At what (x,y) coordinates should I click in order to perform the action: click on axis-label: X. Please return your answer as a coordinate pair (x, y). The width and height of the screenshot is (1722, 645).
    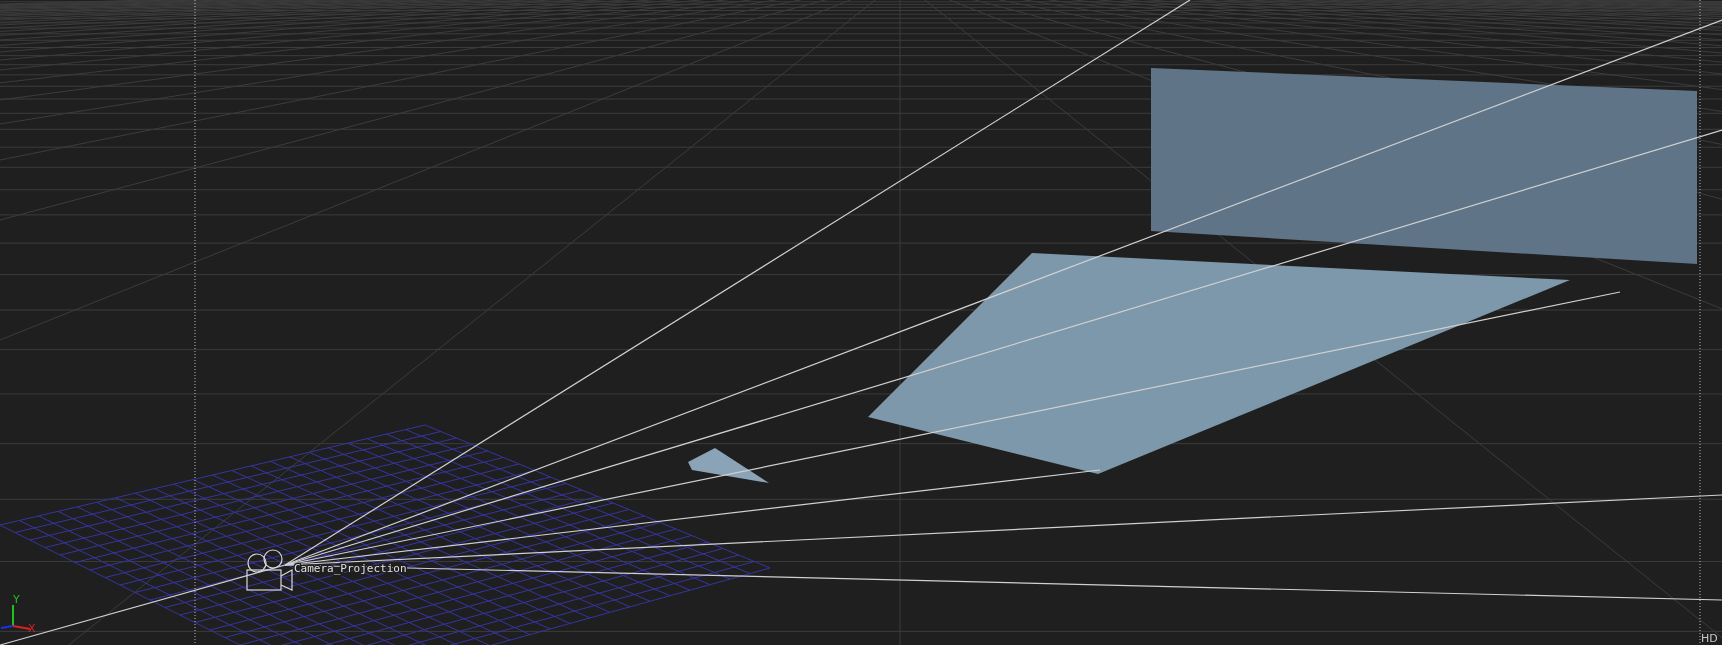
    Looking at the image, I should click on (32, 628).